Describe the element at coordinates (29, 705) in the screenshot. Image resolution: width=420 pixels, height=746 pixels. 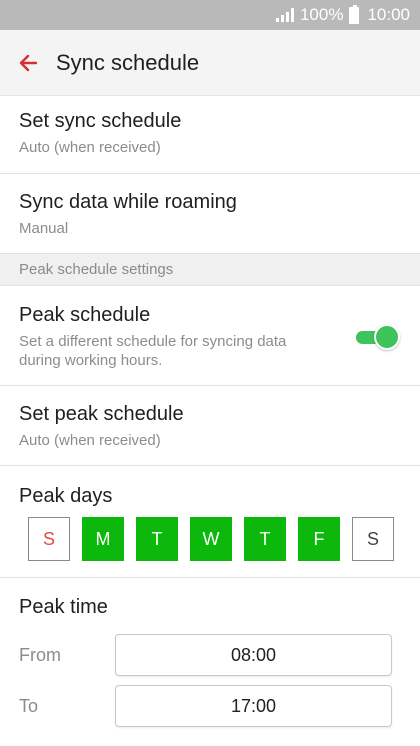
I see `to-label: To` at that location.